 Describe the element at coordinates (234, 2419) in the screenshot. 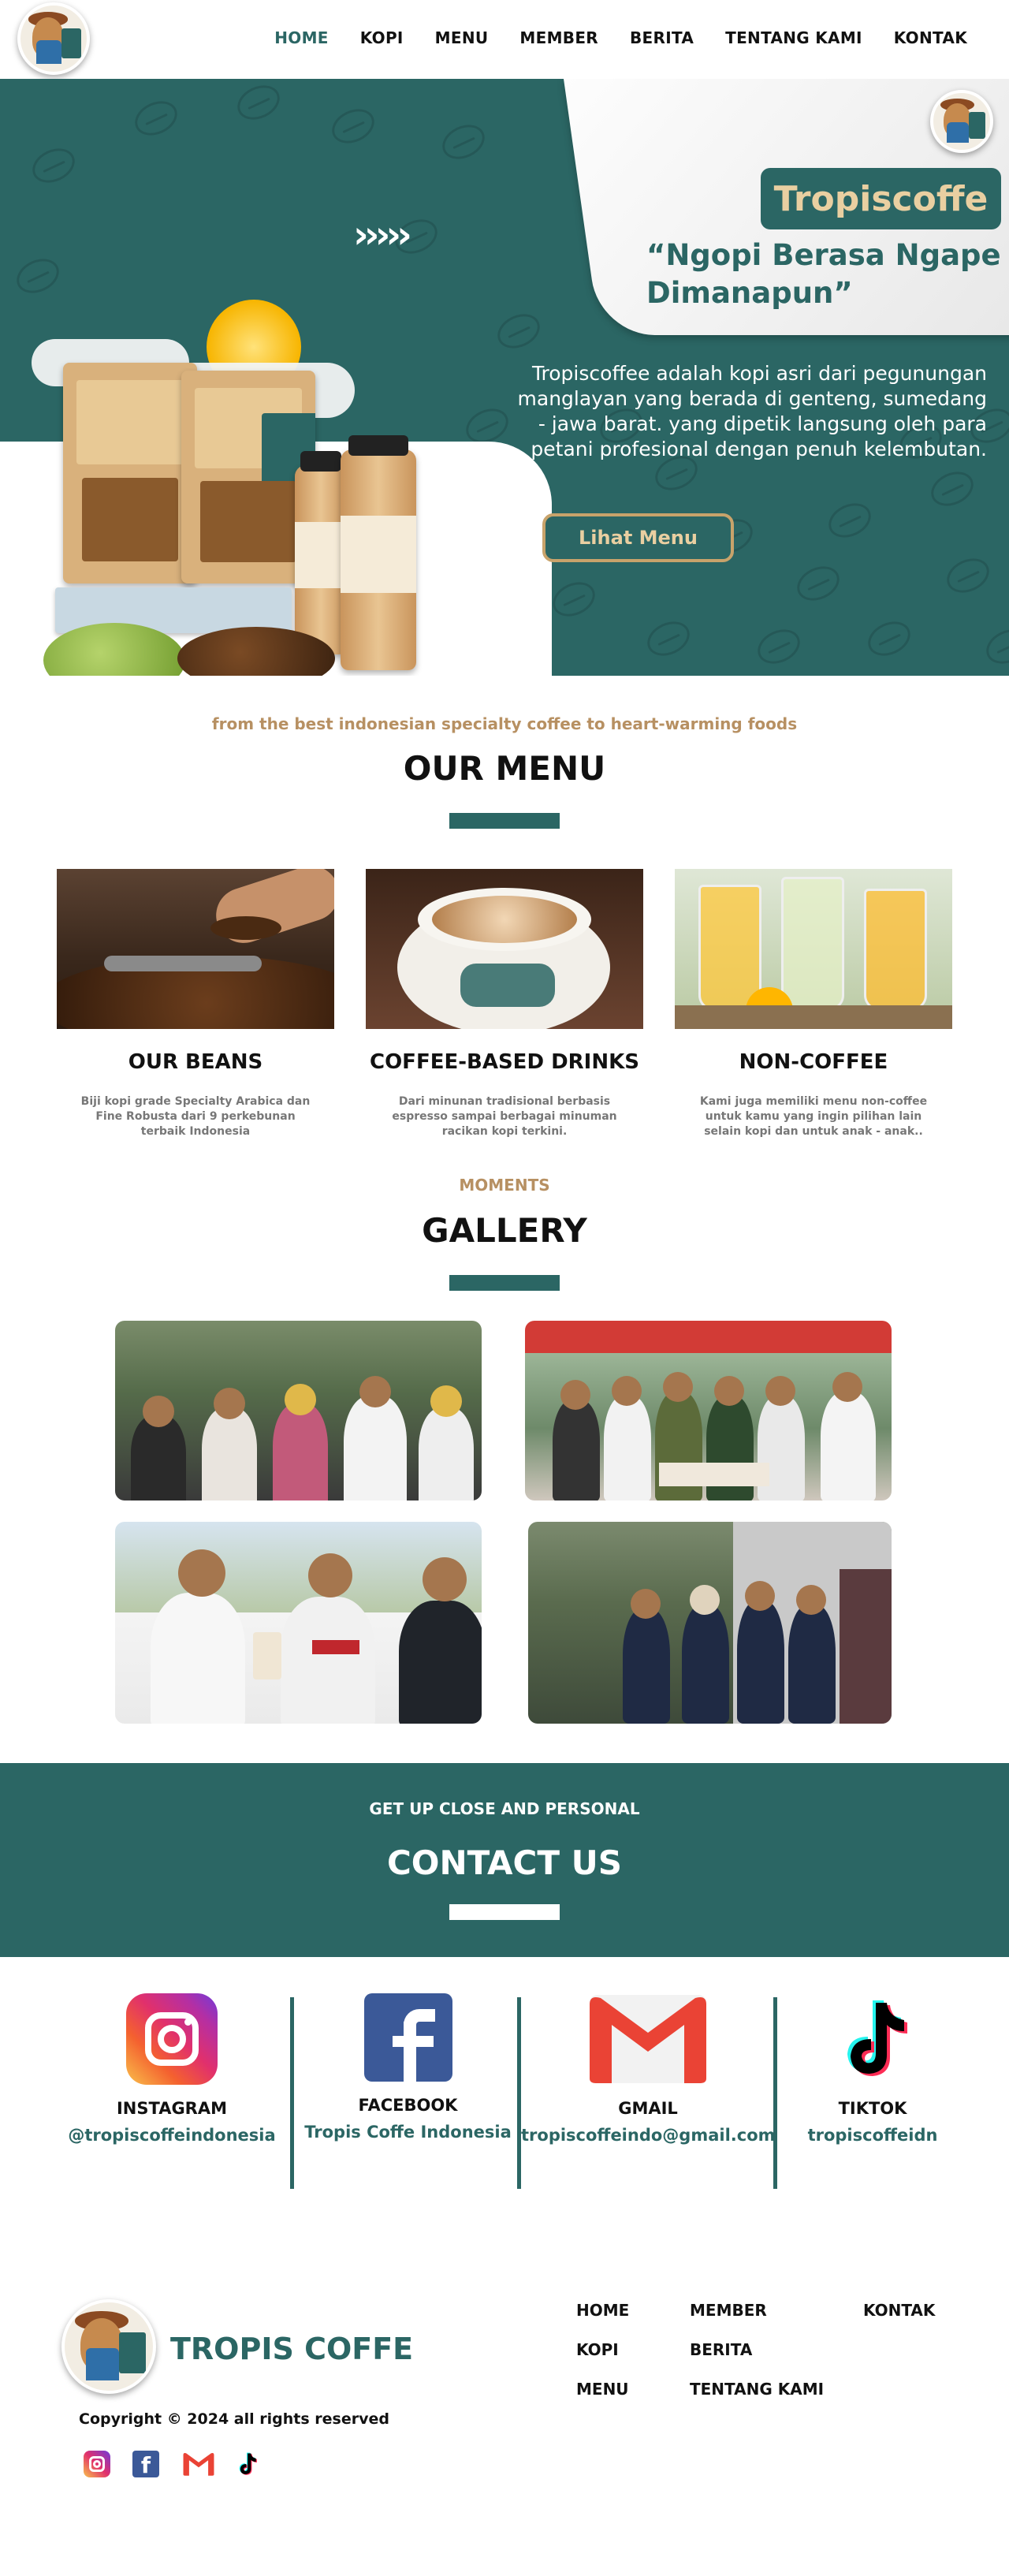

I see `copyright: Copyright © 2024 all rights reserved` at that location.